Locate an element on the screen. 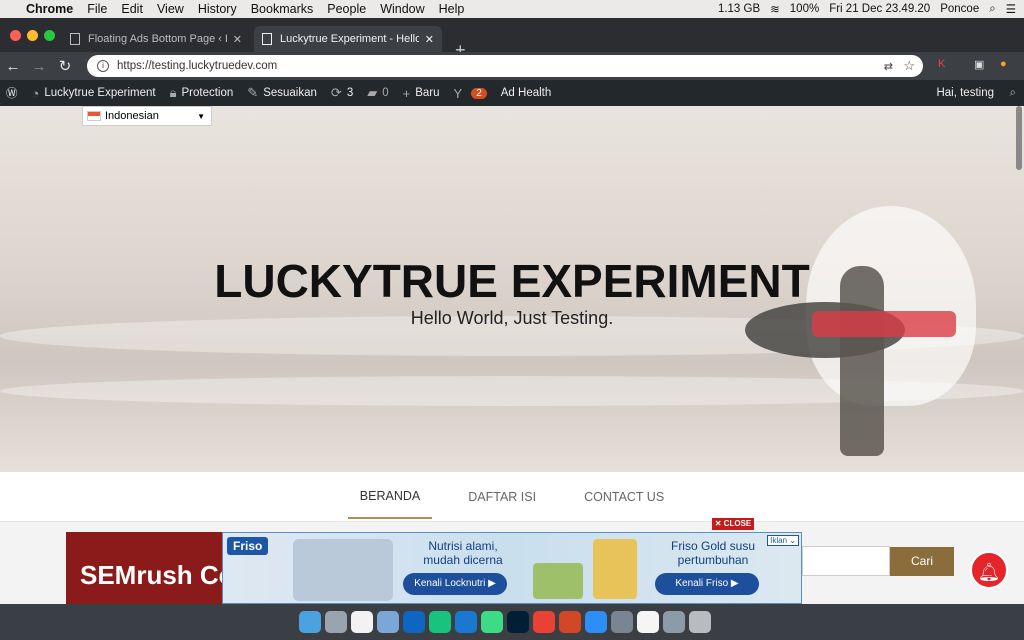 The image size is (1024, 640). maximize-window-icon is located at coordinates (49, 35).